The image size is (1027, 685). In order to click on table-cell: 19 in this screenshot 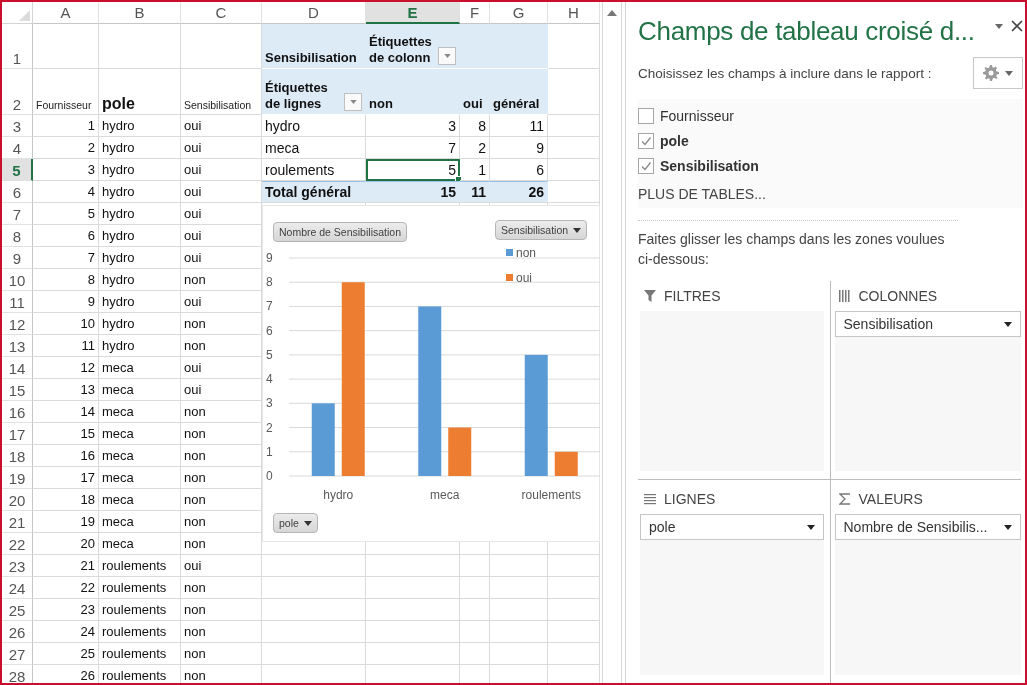, I will do `click(66, 522)`.